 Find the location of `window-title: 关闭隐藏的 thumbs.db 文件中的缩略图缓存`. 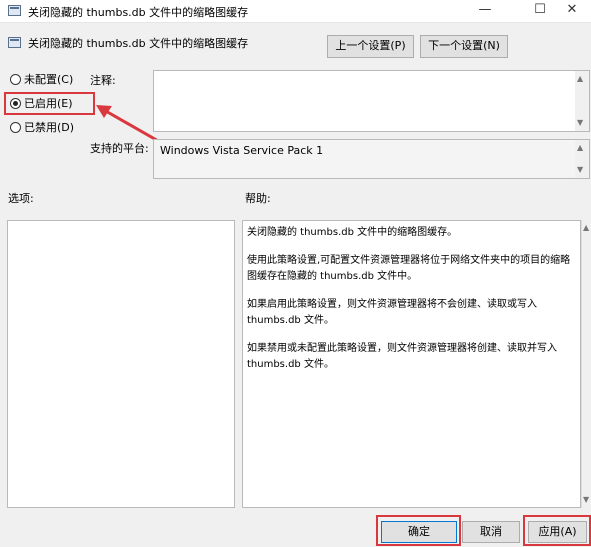

window-title: 关闭隐藏的 thumbs.db 文件中的缩略图缓存 is located at coordinates (138, 12).